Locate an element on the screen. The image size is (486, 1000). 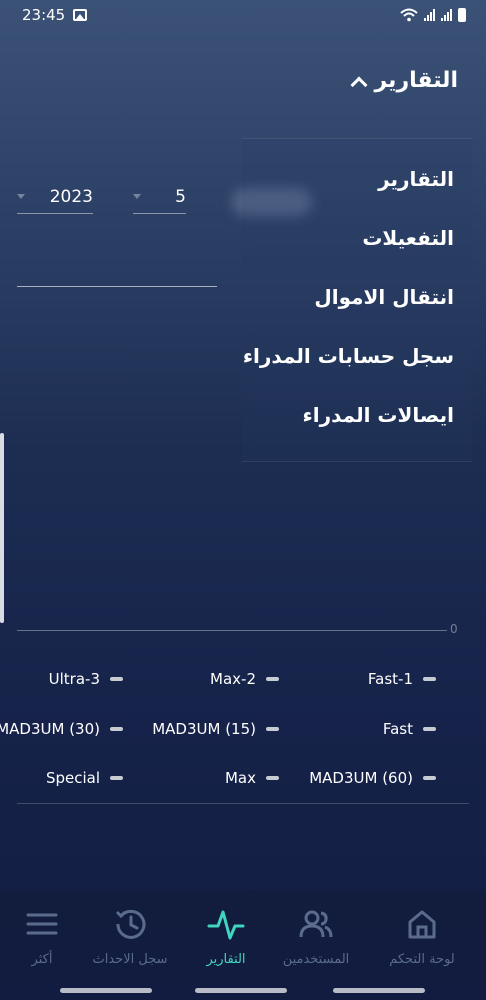
legend-item: Fast-1 is located at coordinates (402, 679).